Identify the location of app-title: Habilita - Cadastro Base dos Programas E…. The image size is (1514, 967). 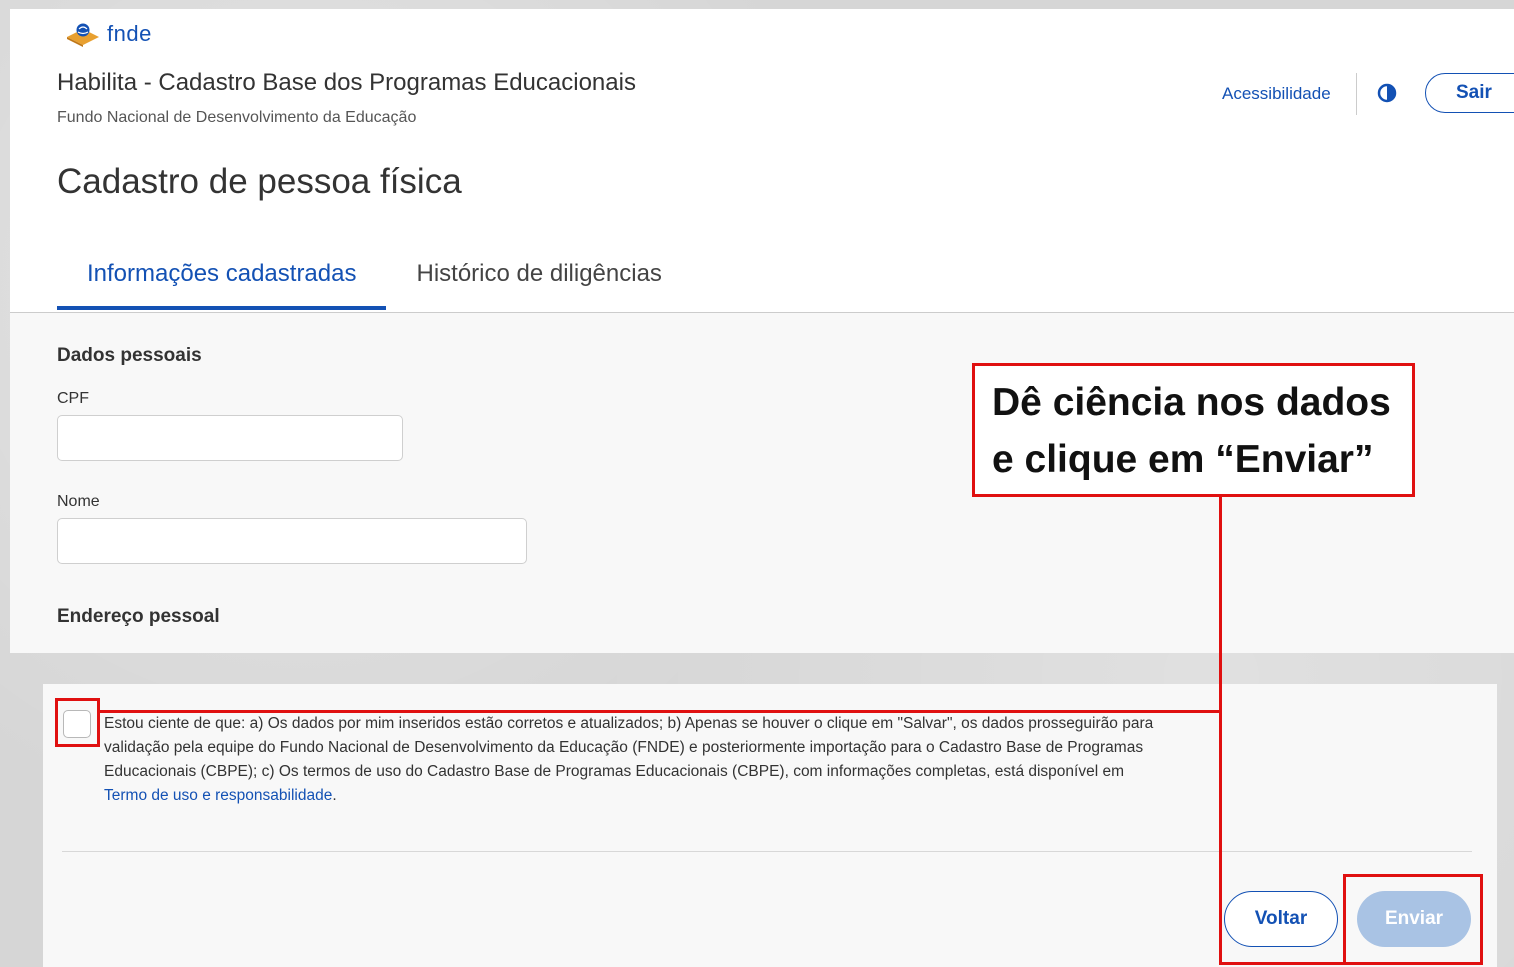
(346, 82).